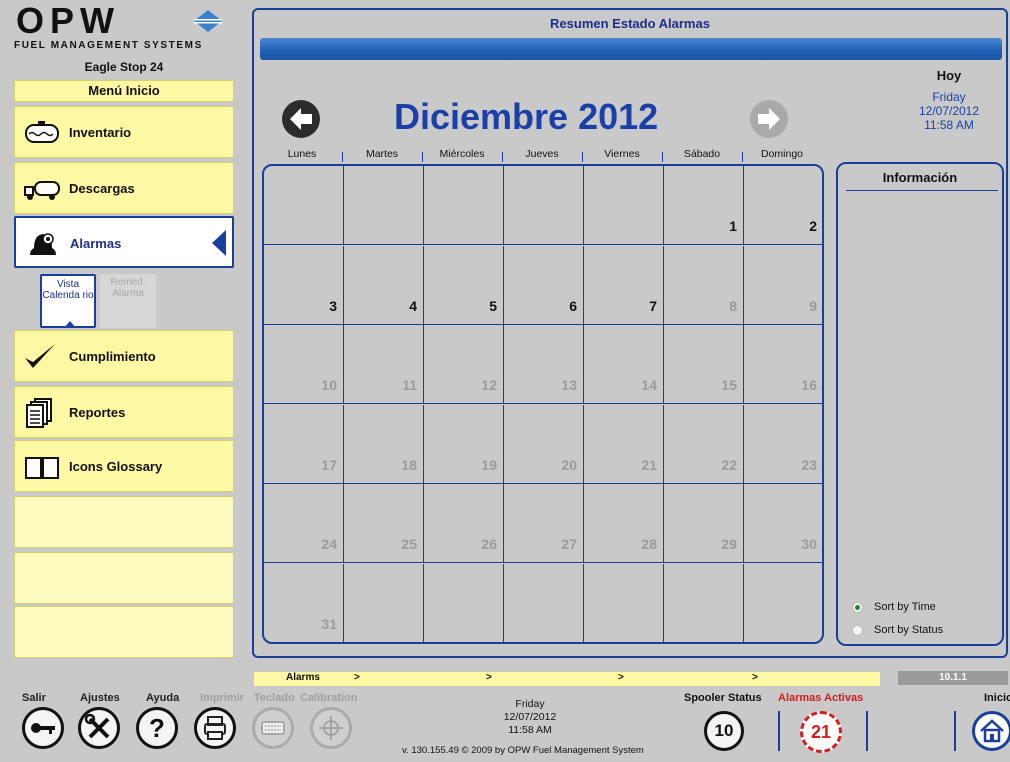 This screenshot has height=762, width=1010. I want to click on crosshair-icon, so click(331, 728).